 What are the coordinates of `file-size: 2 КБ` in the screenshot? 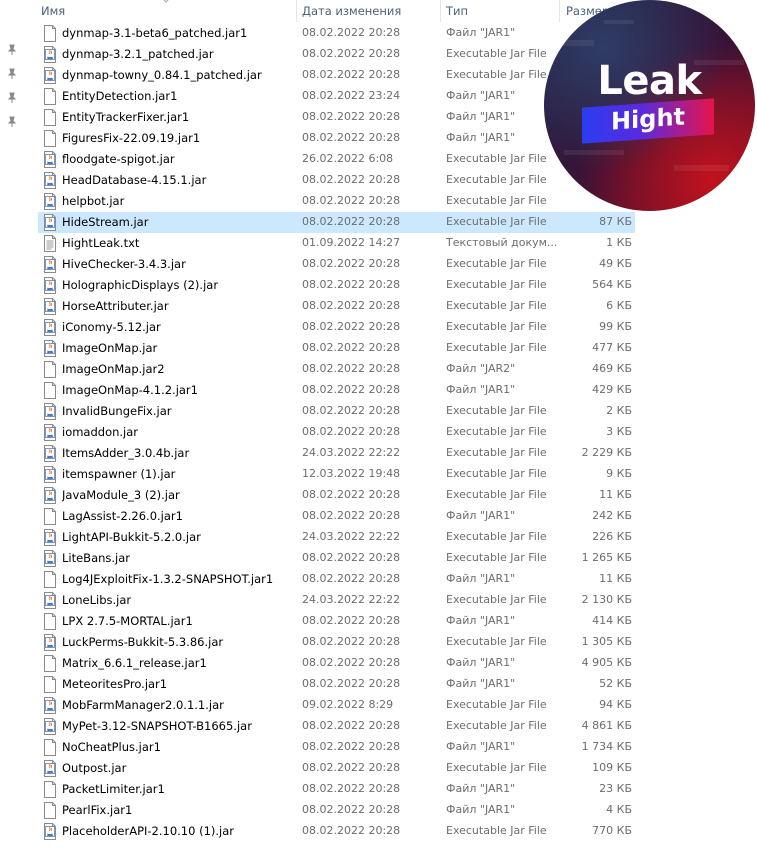 It's located at (619, 410).